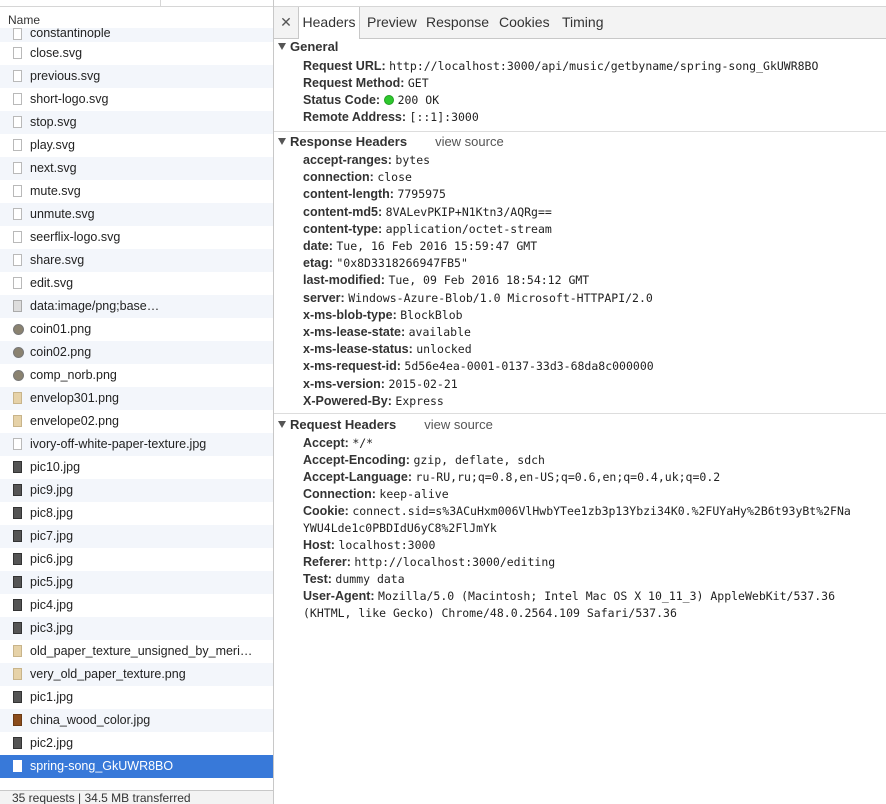 Image resolution: width=886 pixels, height=804 pixels. I want to click on list-item: play.svg, so click(136, 145).